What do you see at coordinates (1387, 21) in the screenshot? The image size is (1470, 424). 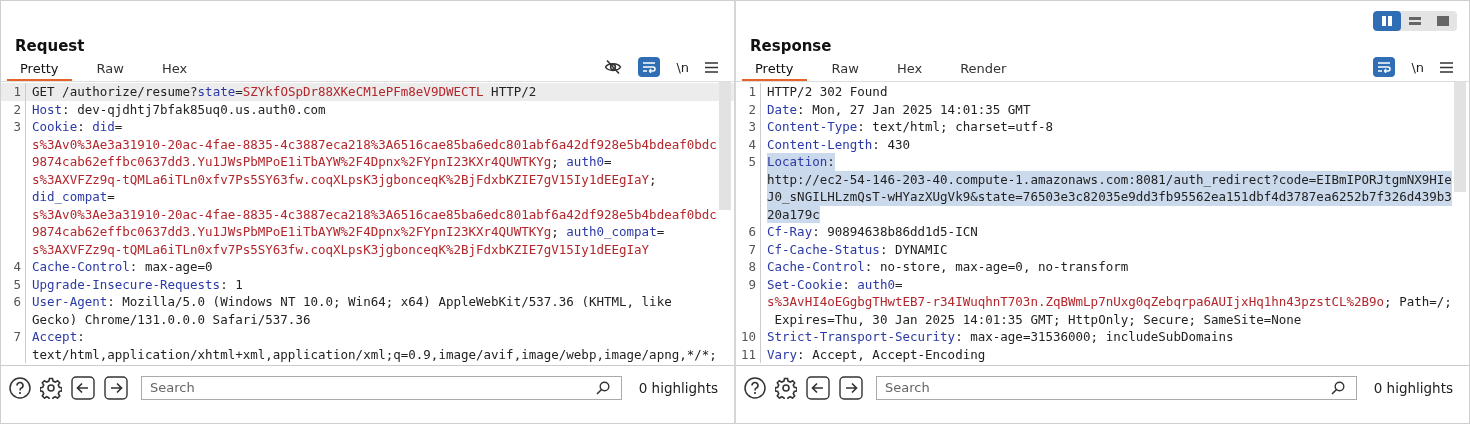 I see `columns-icon` at bounding box center [1387, 21].